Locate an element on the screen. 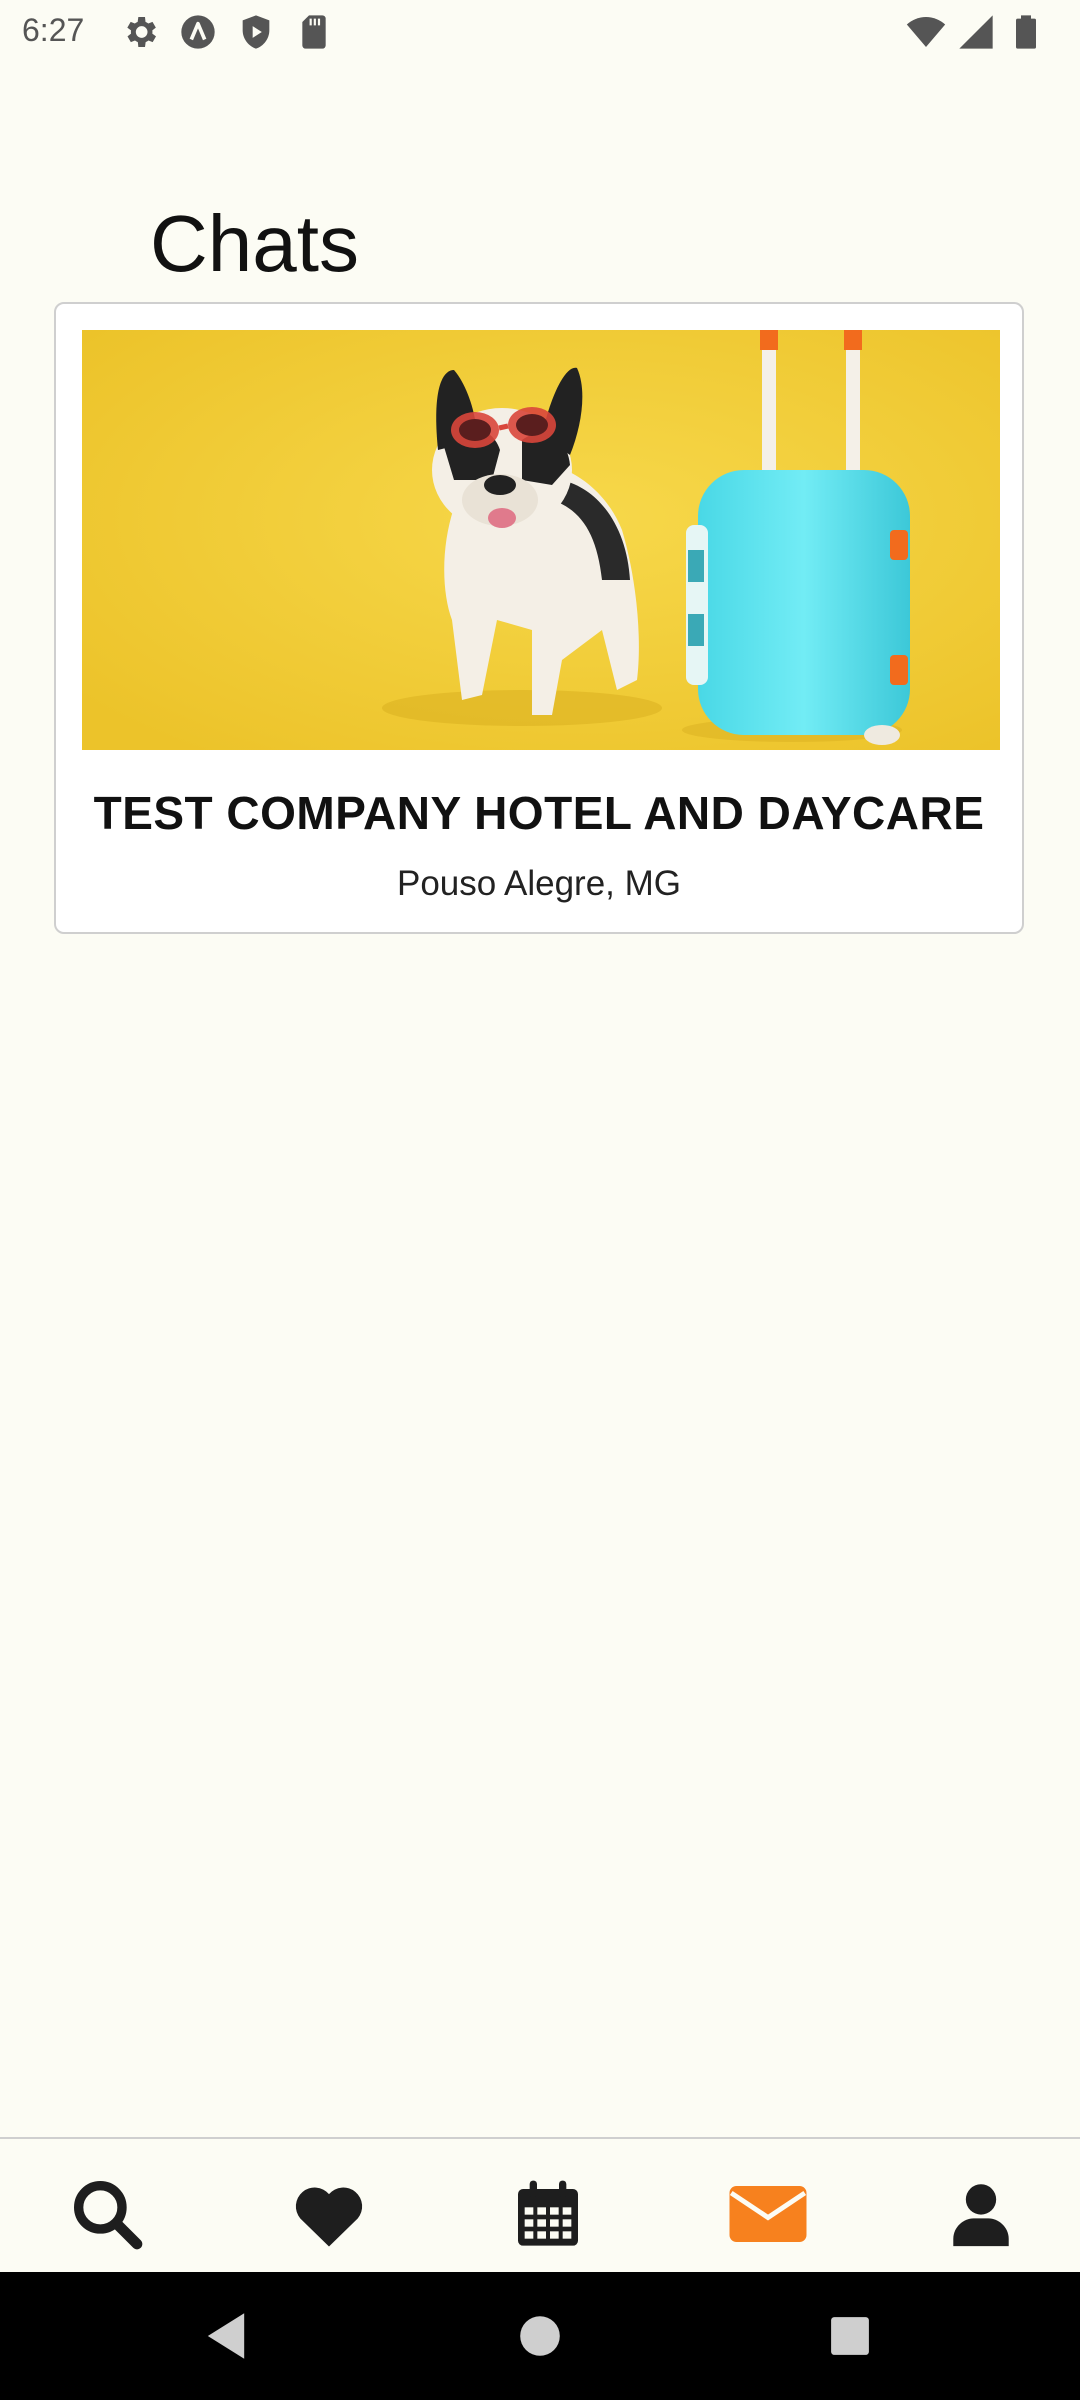  system-nav-bar is located at coordinates (540, 2336).